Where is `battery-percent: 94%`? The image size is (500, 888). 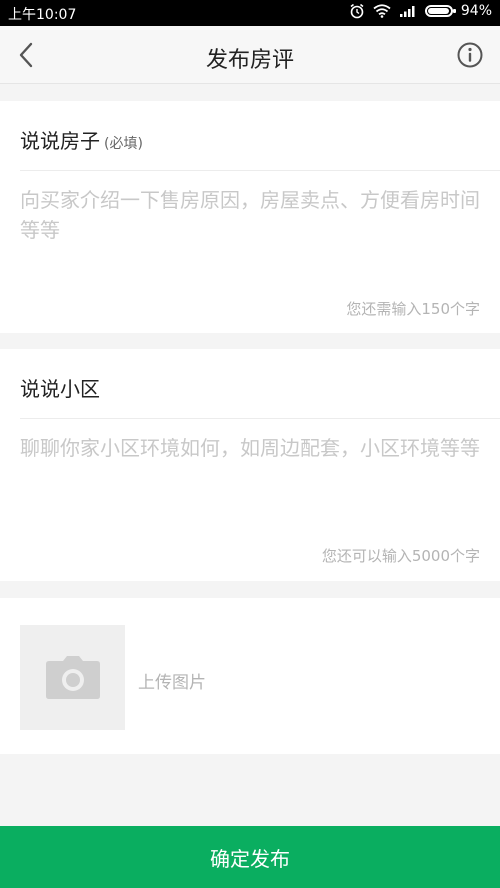 battery-percent: 94% is located at coordinates (476, 11).